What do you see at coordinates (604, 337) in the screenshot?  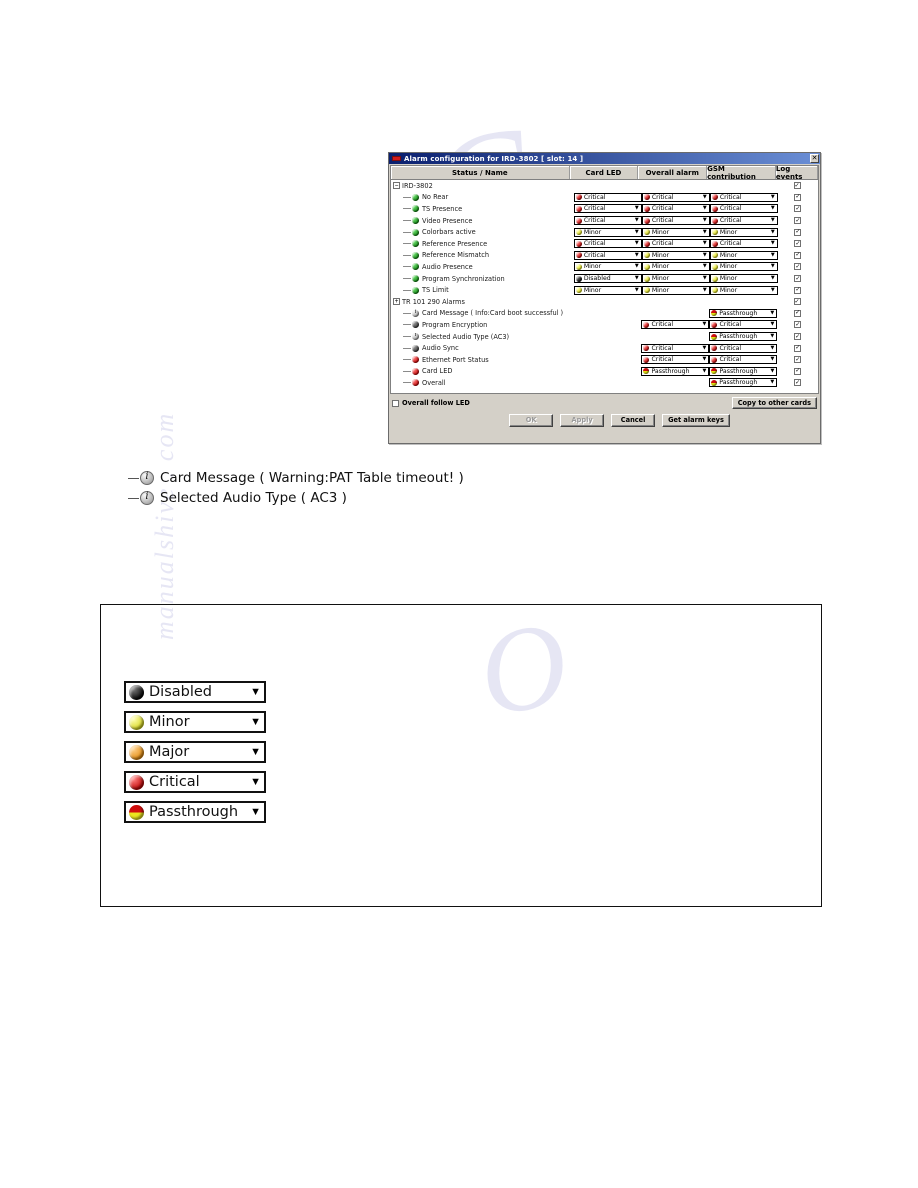 I see `table-row: Selected Audio Type (AC3) Passthrough ▼ ✓` at bounding box center [604, 337].